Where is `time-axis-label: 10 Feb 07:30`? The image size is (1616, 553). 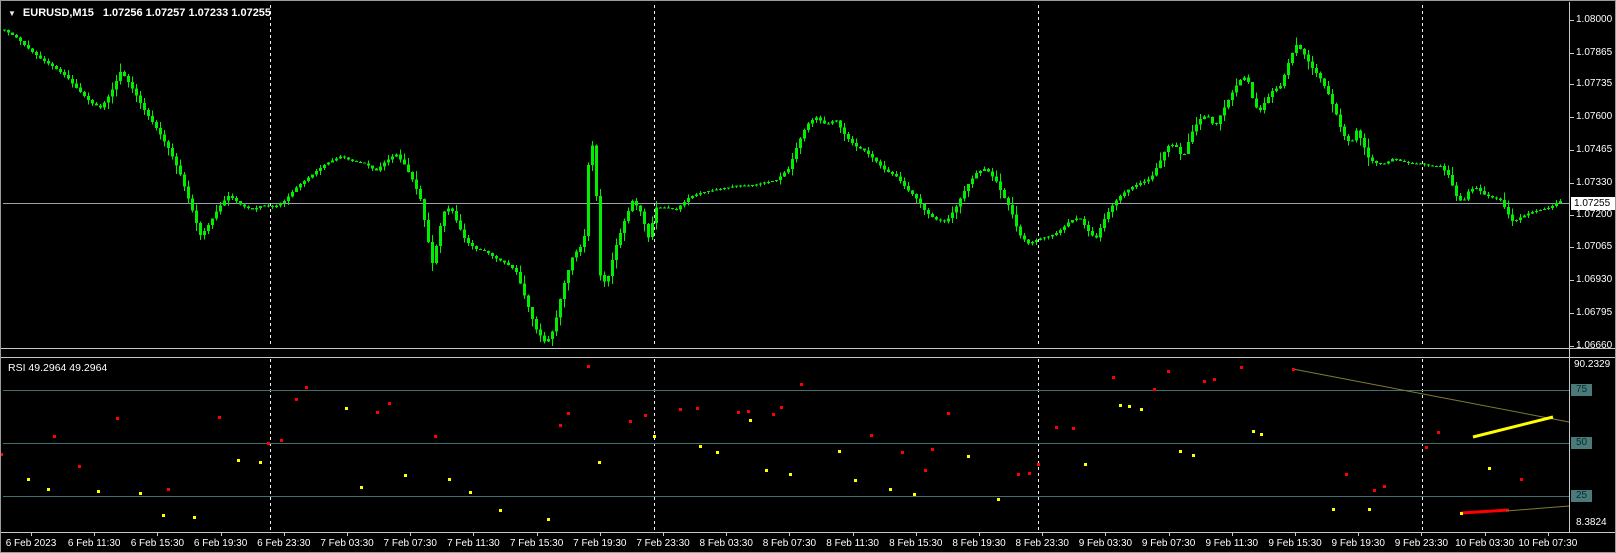 time-axis-label: 10 Feb 07:30 is located at coordinates (1548, 543).